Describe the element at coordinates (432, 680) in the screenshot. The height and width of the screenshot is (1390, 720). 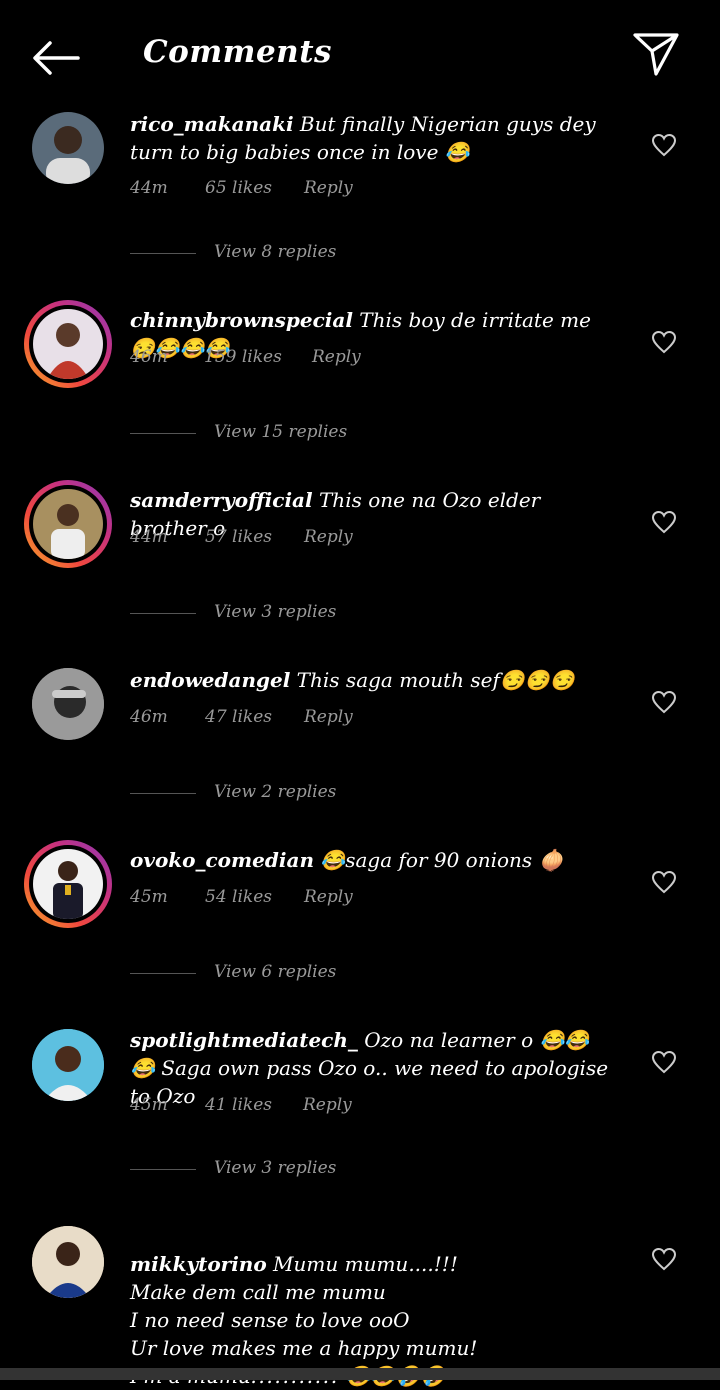
I see `comment-body: This saga mouth sef😏😏😏` at that location.